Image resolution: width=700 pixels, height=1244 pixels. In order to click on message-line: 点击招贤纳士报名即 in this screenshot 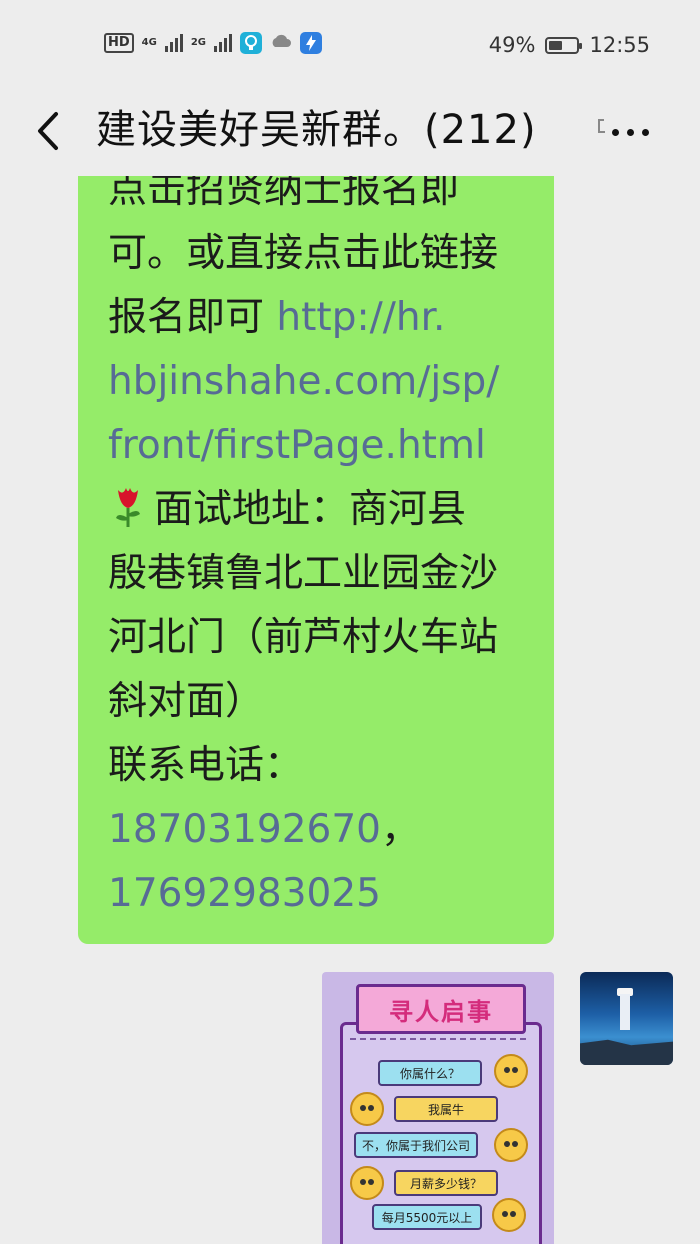, I will do `click(284, 194)`.